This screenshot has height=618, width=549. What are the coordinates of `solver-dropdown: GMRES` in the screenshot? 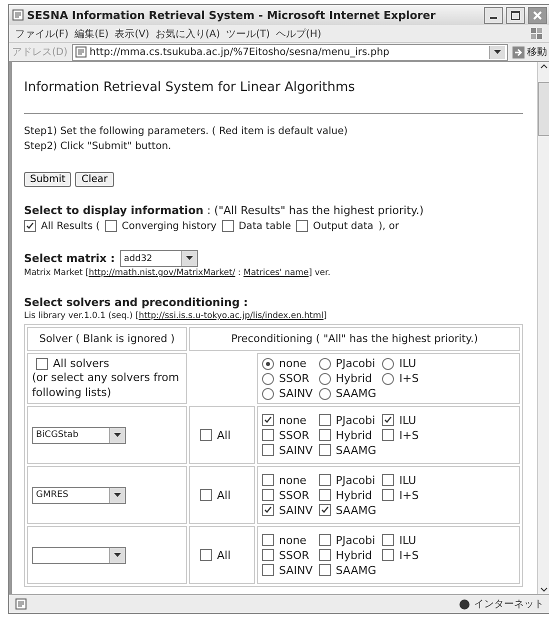 It's located at (79, 495).